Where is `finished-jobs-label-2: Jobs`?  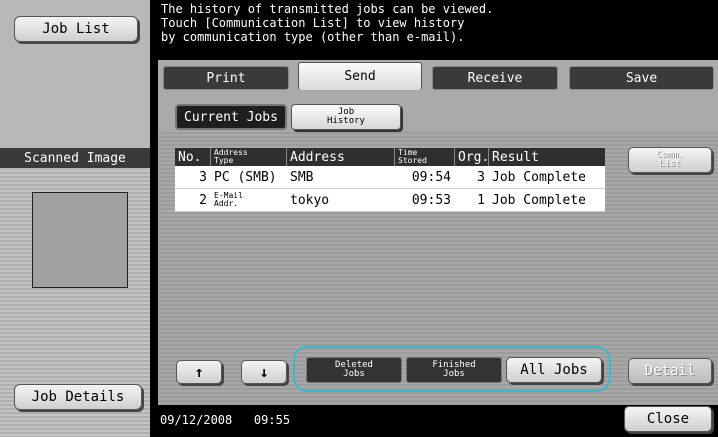
finished-jobs-label-2: Jobs is located at coordinates (454, 374).